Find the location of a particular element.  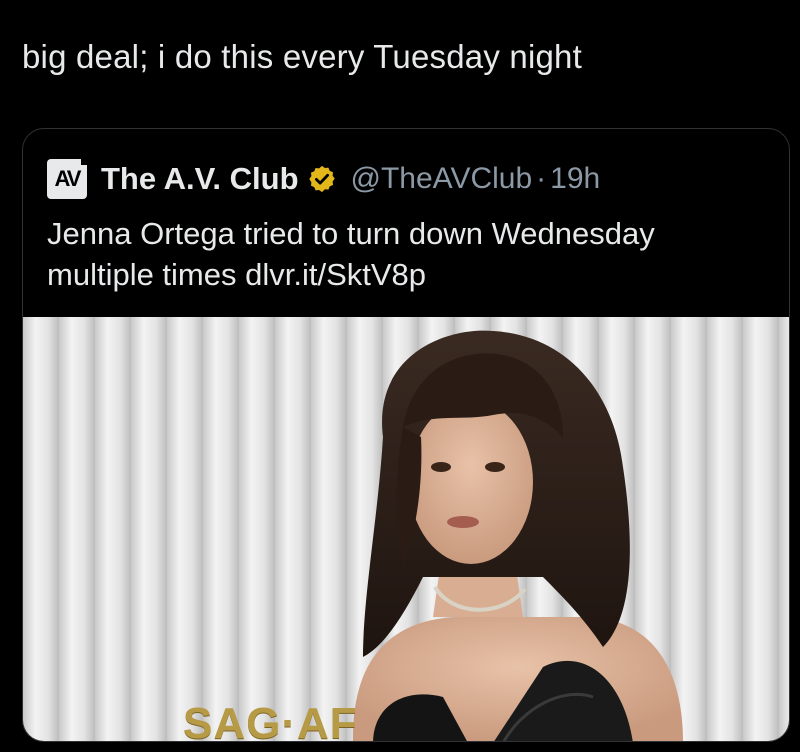

avatar-logo-text: AV is located at coordinates (68, 178).